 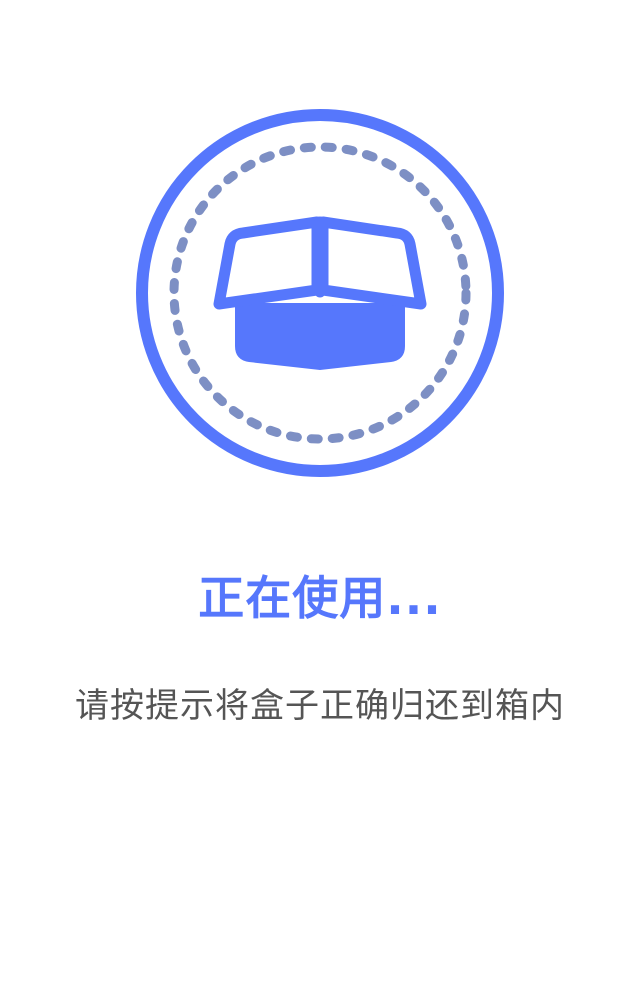 I want to click on open-box-icon, so click(x=320, y=293).